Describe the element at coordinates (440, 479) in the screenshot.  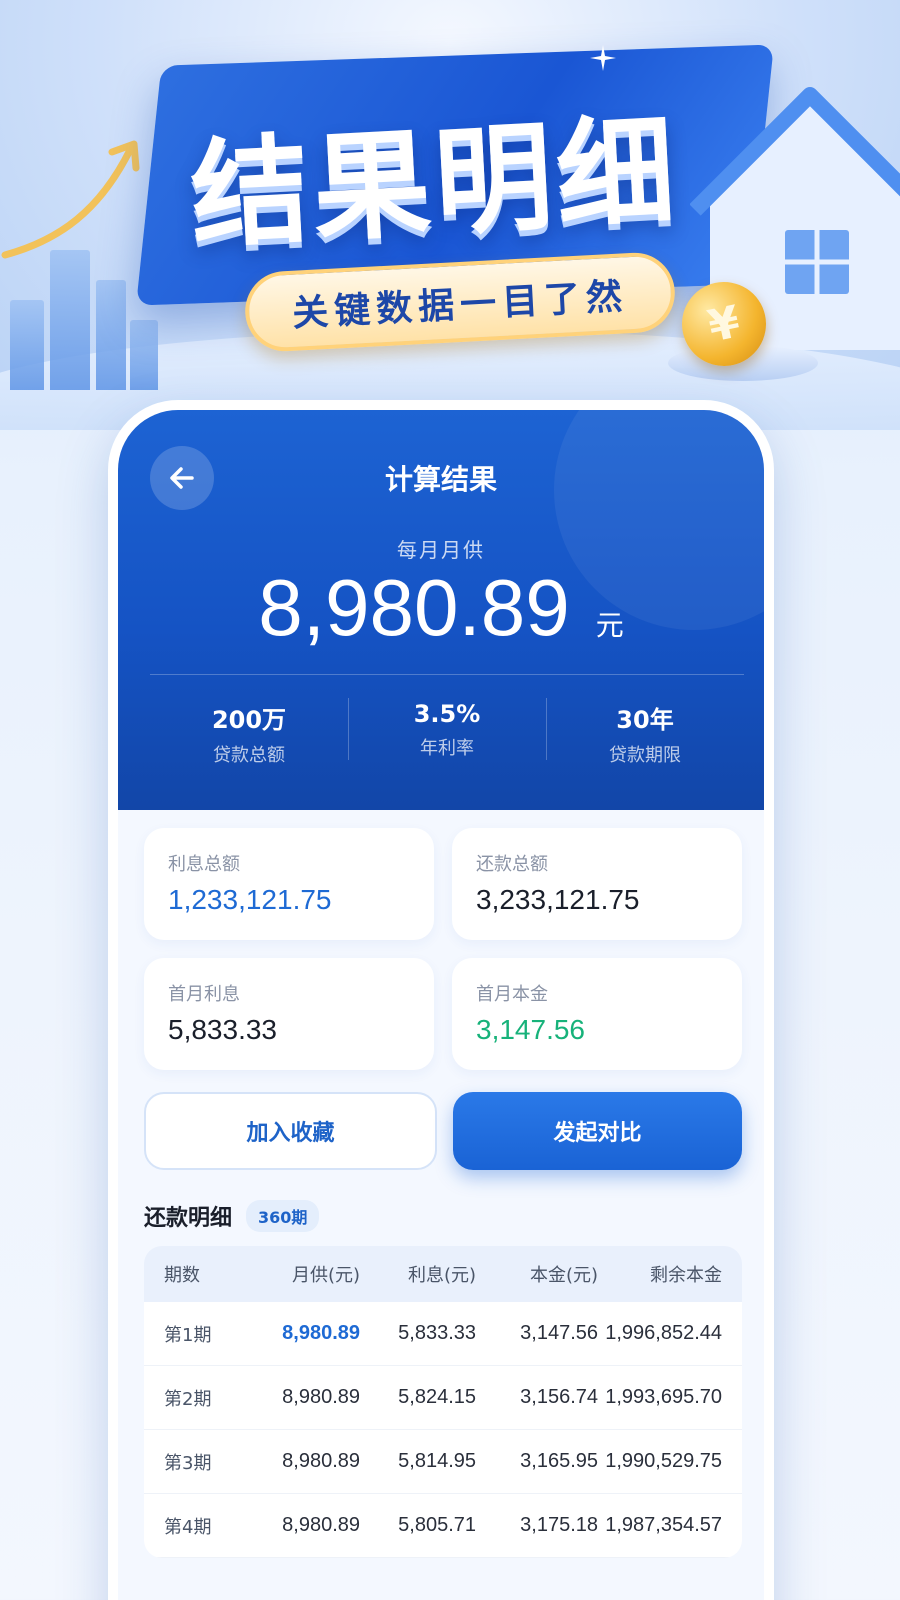
I see `page-title: 计算结果` at that location.